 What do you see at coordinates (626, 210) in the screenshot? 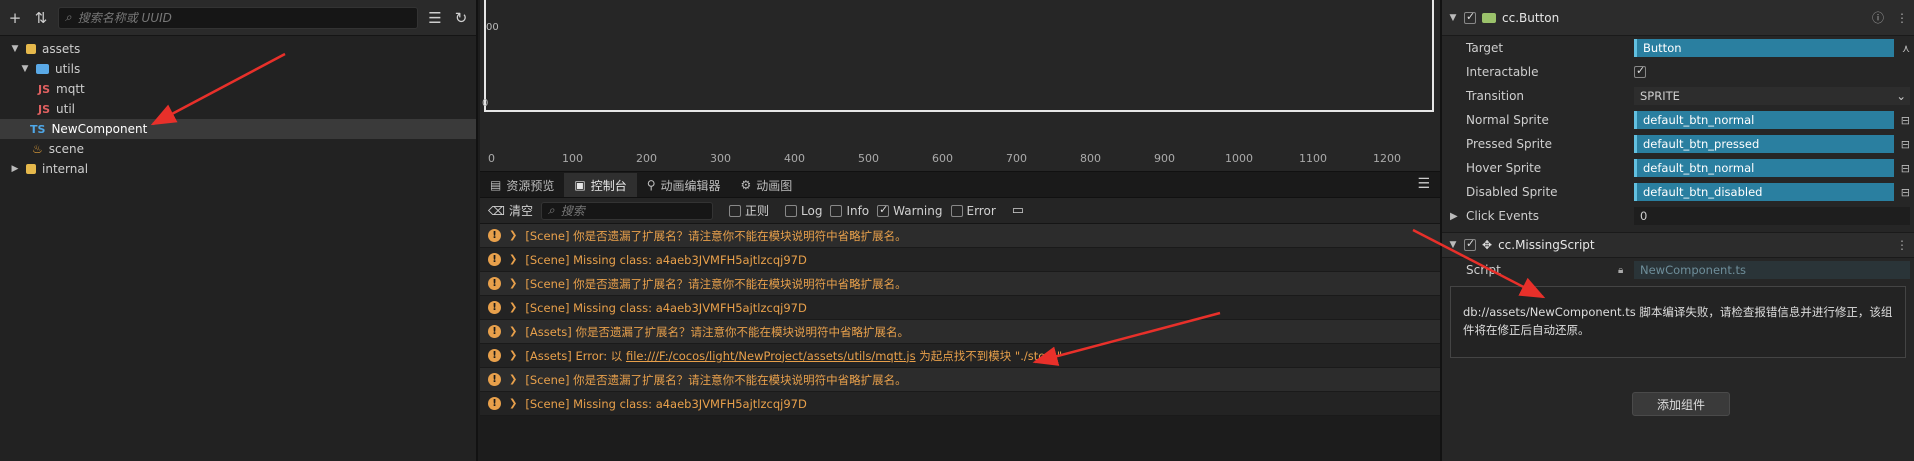
I see `console-search-input: ⌕ 搜索` at bounding box center [626, 210].